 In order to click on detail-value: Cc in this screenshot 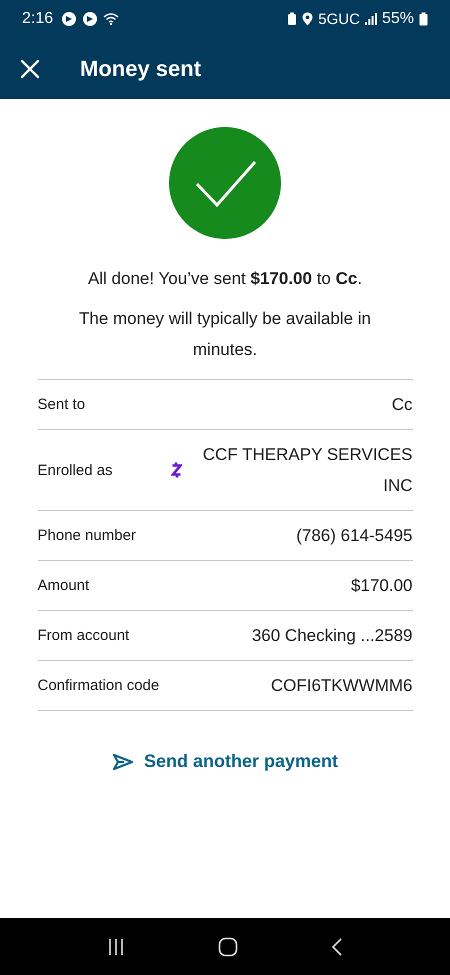, I will do `click(402, 405)`.